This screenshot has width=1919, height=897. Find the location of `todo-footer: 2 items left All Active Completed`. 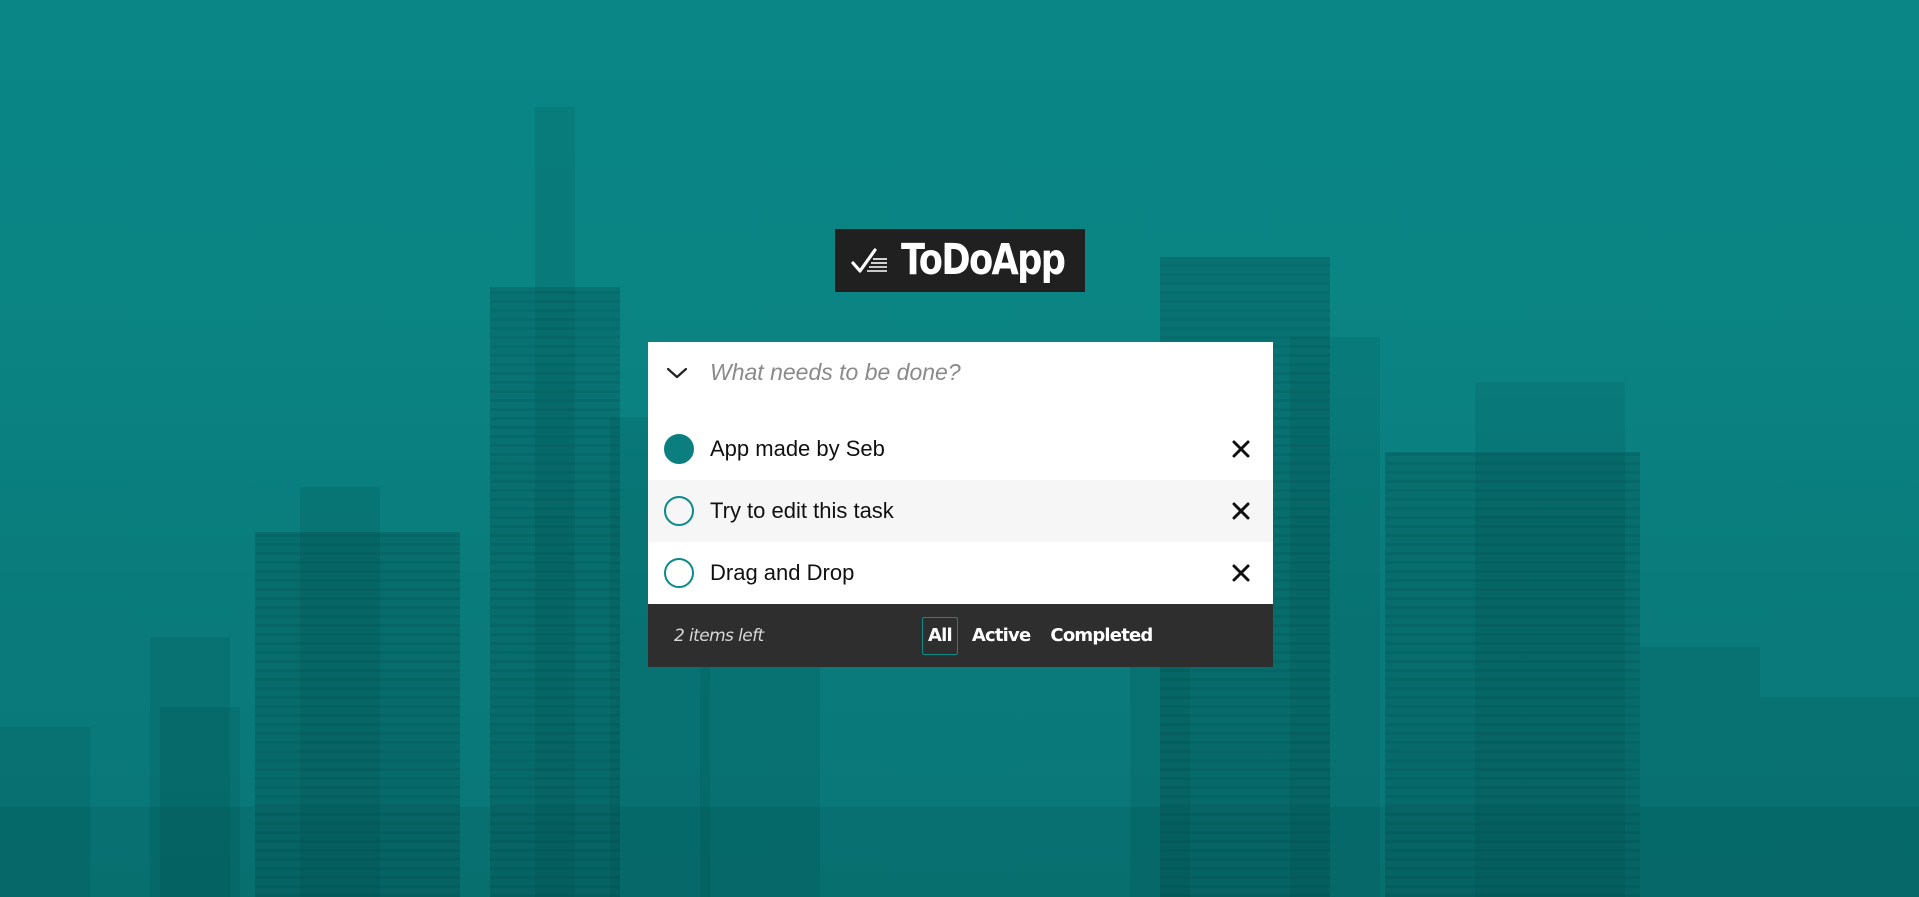

todo-footer: 2 items left All Active Completed is located at coordinates (960, 635).